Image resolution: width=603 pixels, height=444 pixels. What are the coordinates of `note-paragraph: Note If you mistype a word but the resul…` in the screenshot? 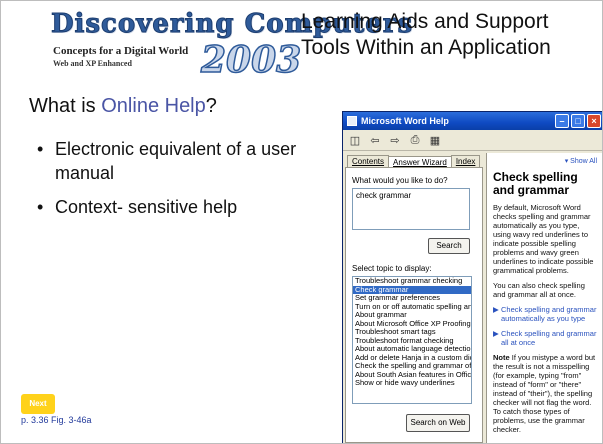 It's located at (545, 393).